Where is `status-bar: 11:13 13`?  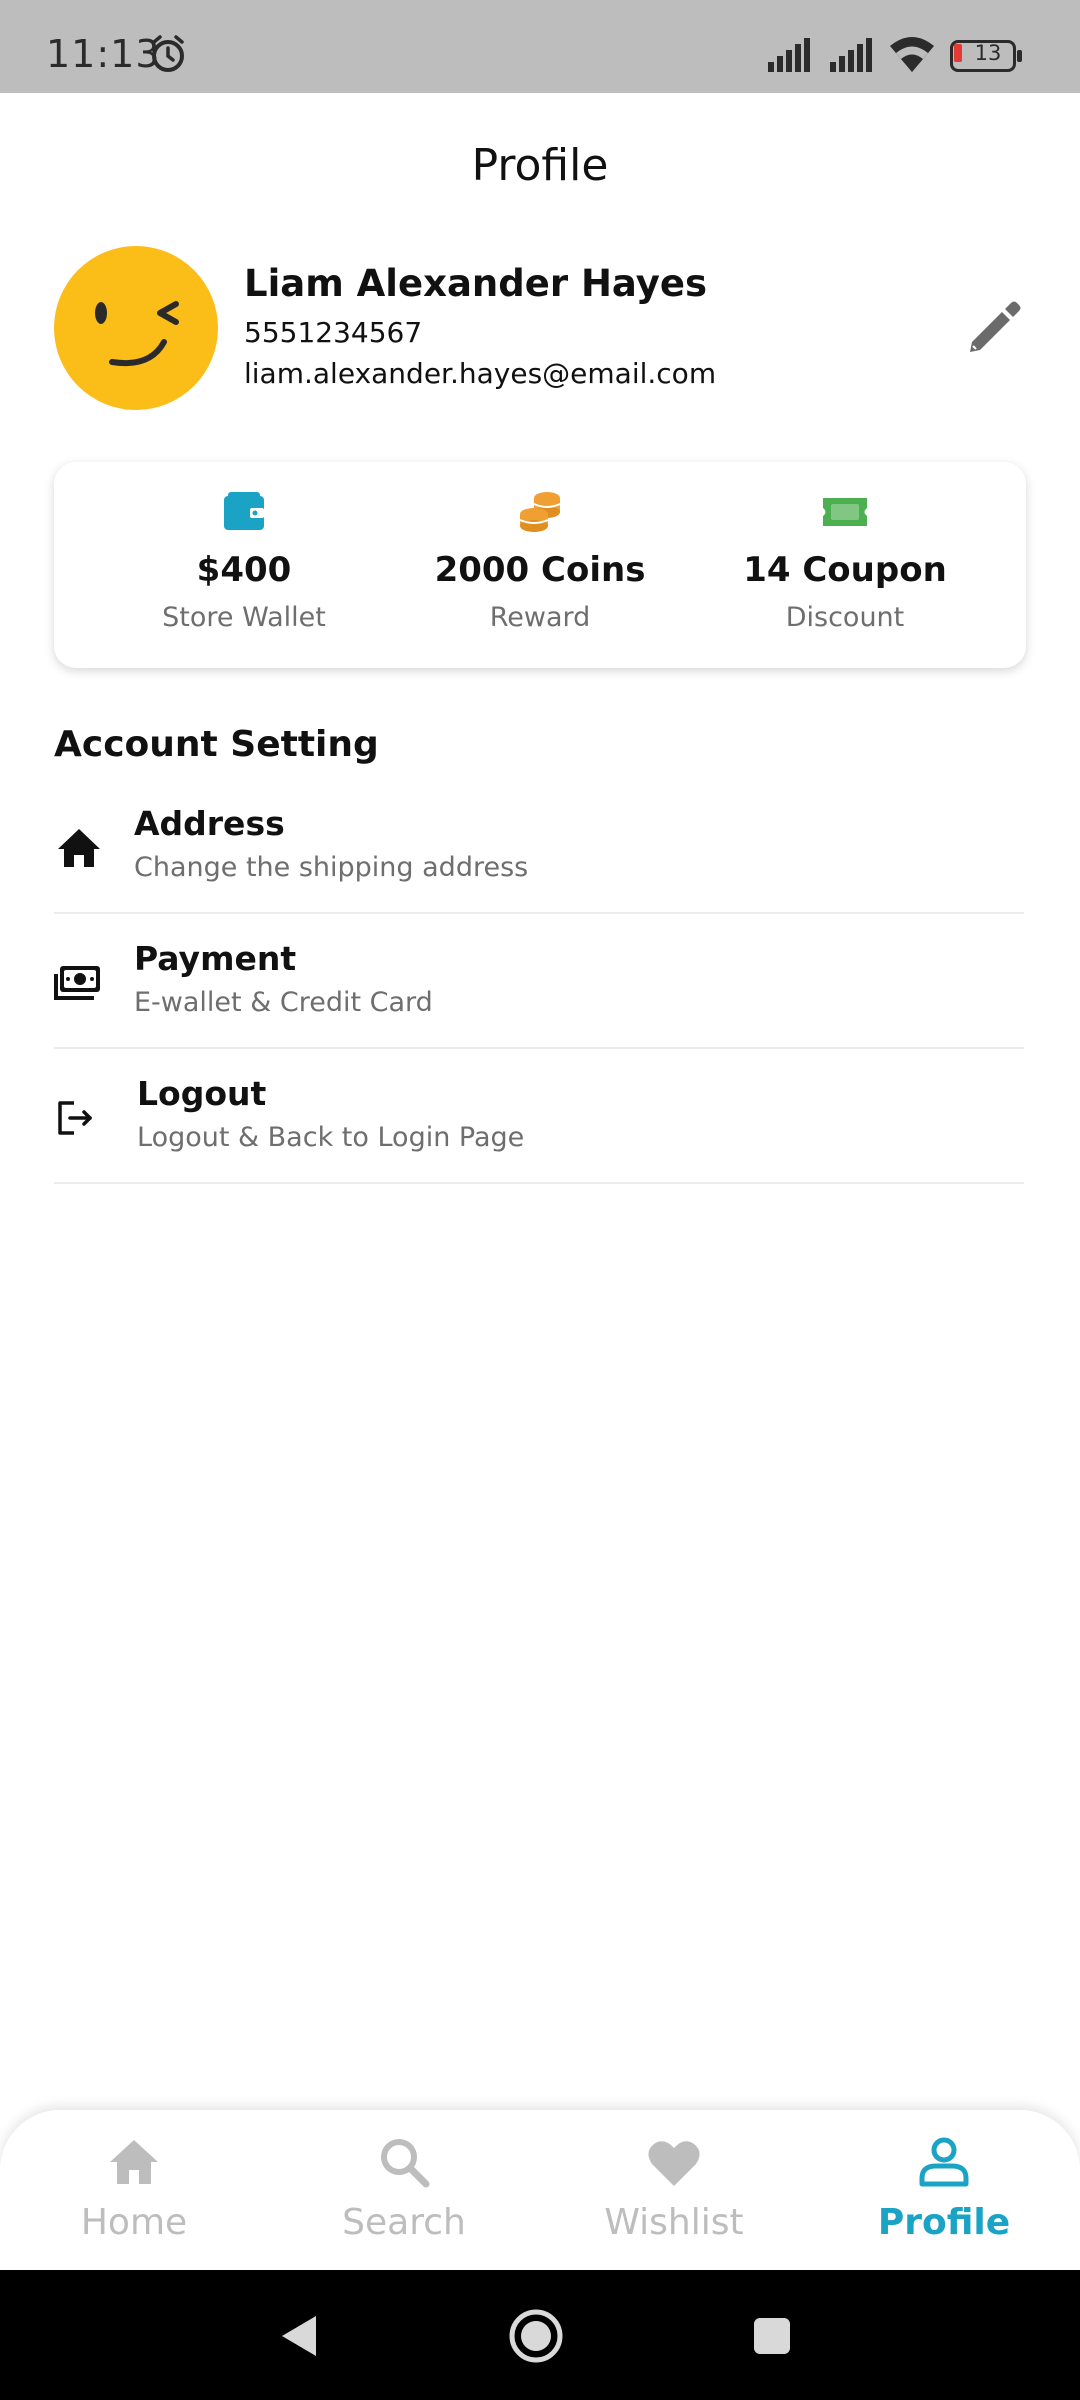
status-bar: 11:13 13 is located at coordinates (540, 46).